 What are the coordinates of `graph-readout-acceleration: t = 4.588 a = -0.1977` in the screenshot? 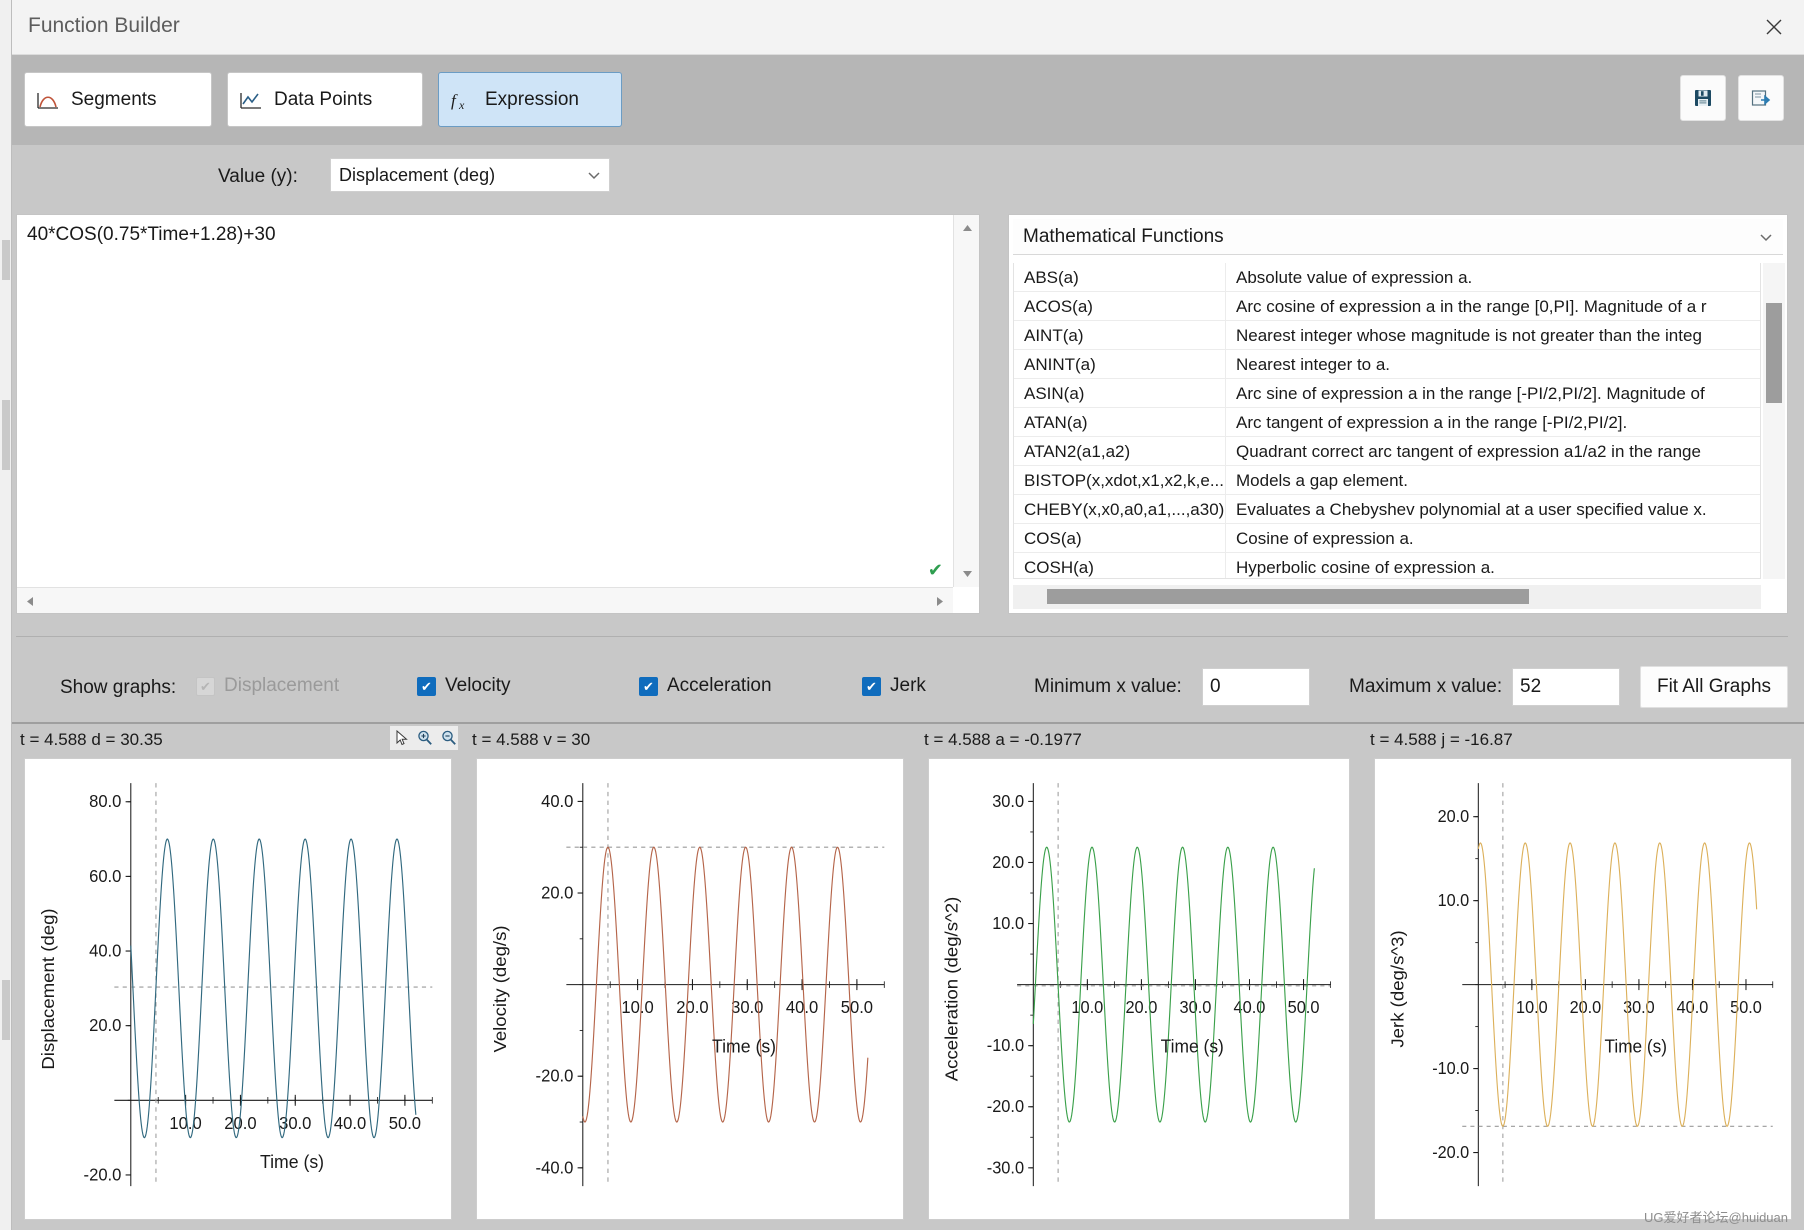 It's located at (1003, 739).